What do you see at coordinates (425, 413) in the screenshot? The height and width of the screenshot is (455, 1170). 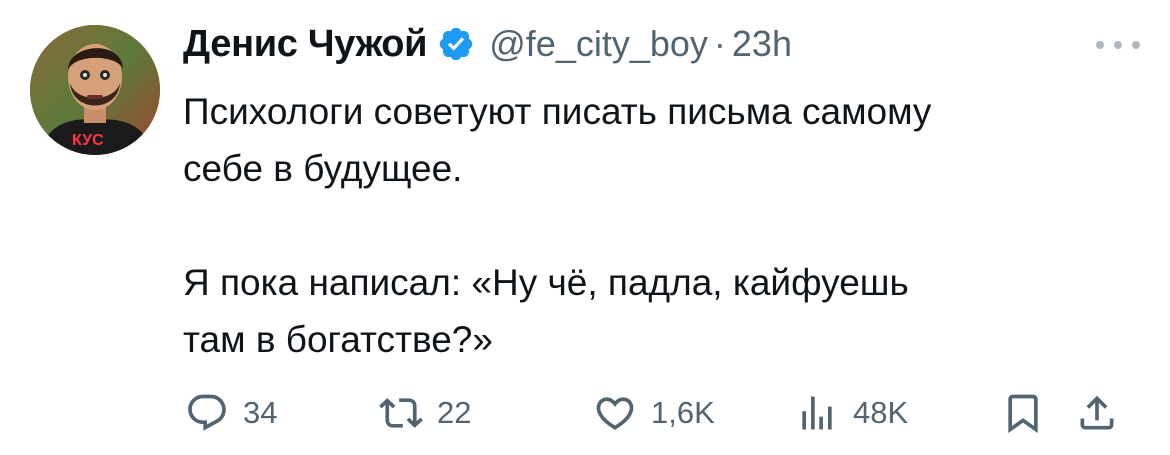 I see `retweet-button: 22` at bounding box center [425, 413].